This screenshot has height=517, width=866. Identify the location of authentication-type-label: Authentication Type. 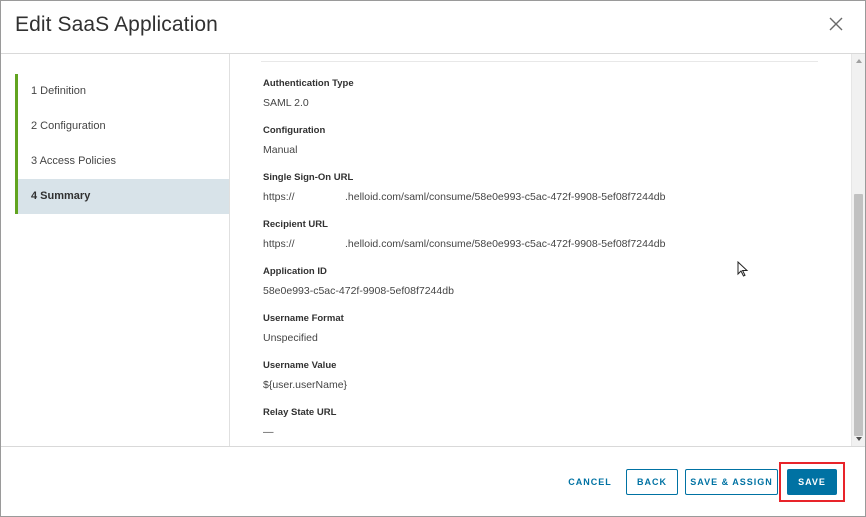
(308, 83).